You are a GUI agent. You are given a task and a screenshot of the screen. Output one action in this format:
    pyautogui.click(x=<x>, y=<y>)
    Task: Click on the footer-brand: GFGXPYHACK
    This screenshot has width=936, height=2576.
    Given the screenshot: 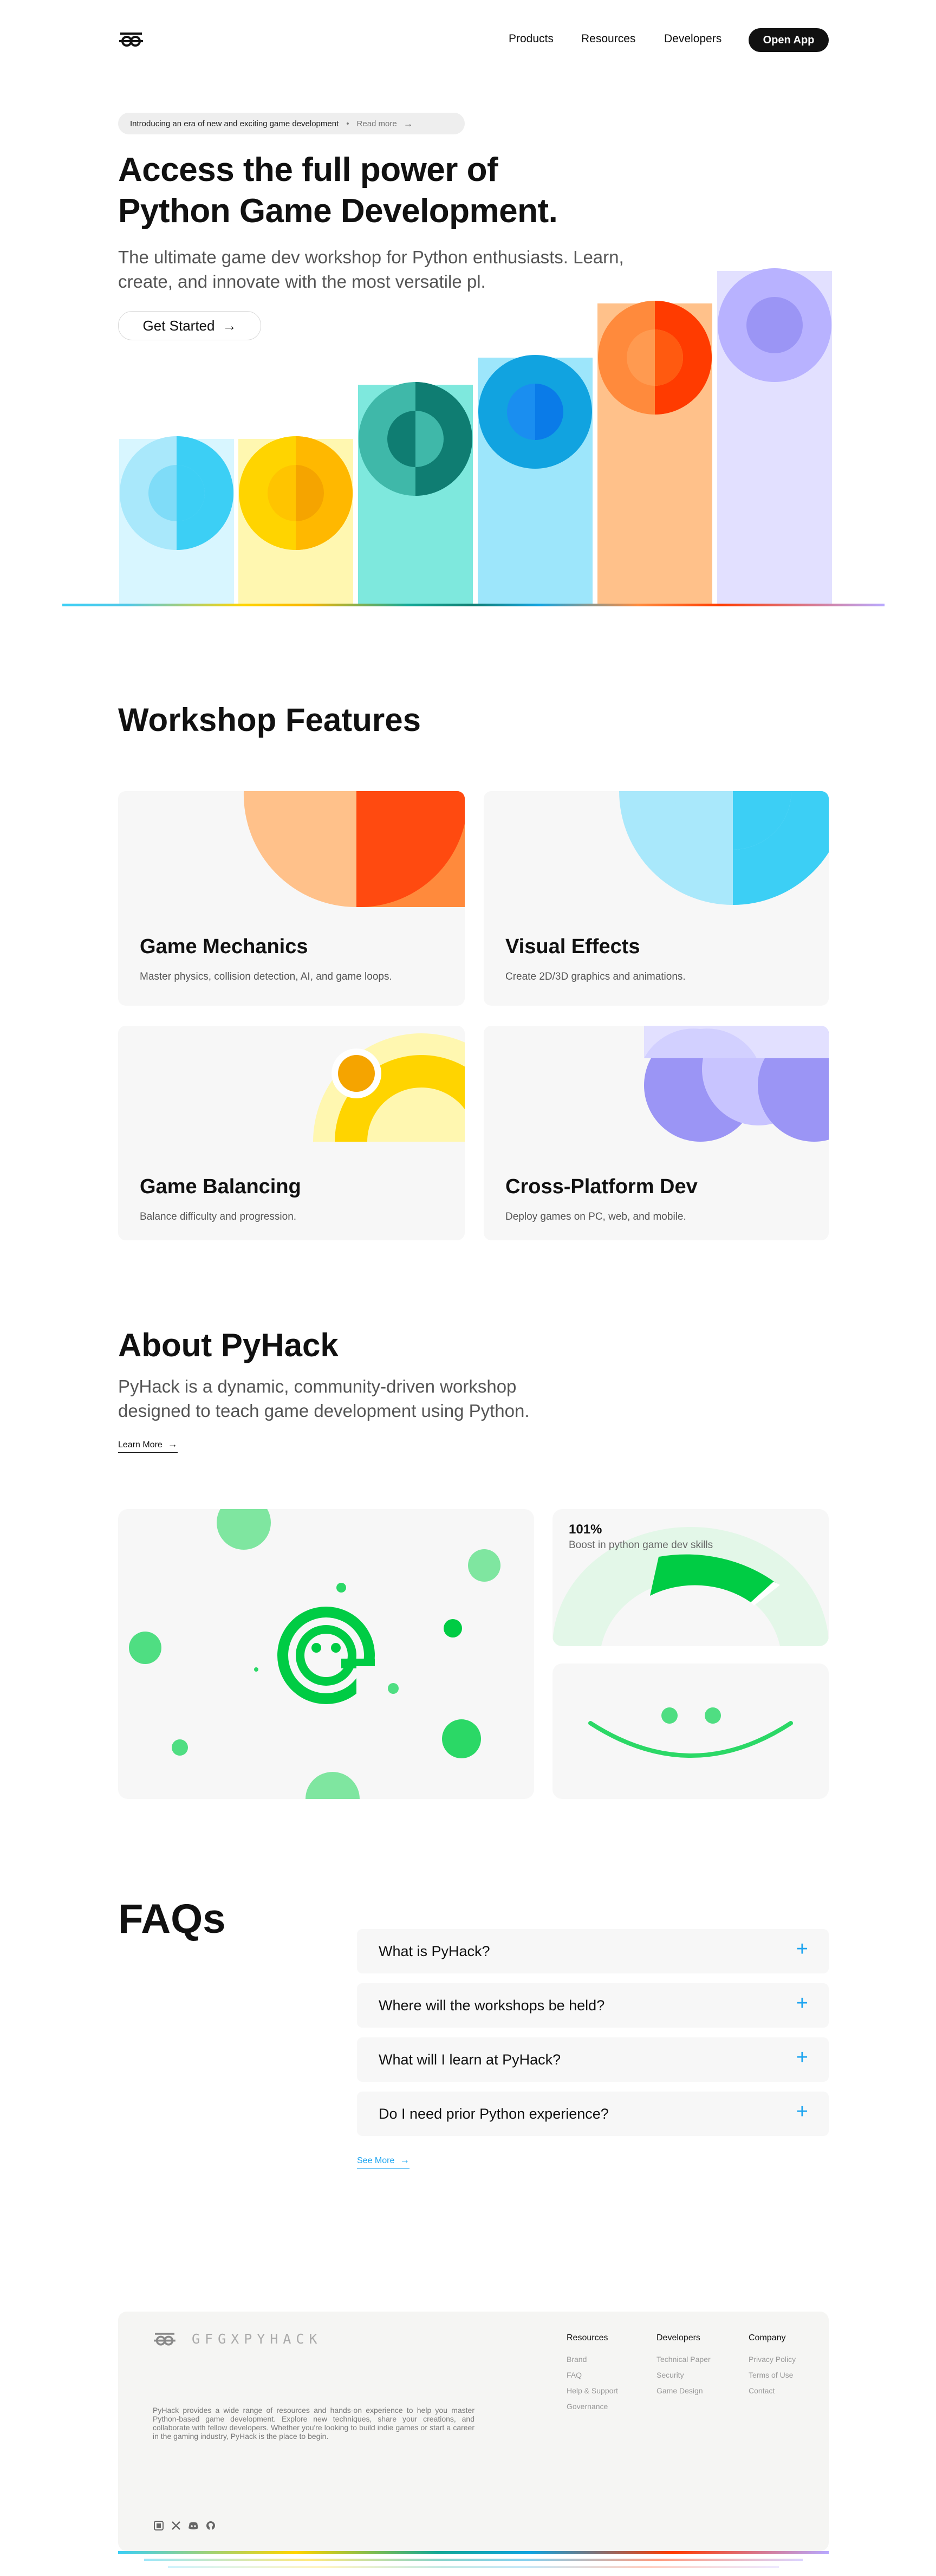 What is the action you would take?
    pyautogui.click(x=257, y=2339)
    